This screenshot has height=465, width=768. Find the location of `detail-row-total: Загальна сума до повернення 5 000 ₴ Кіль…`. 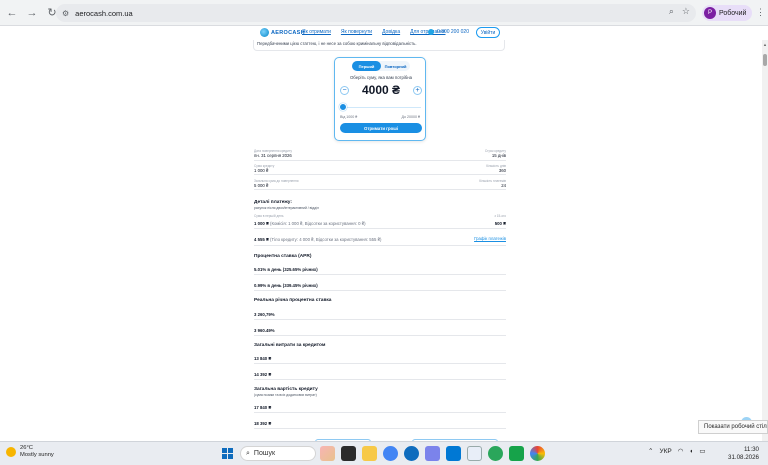

detail-row-total: Загальна сума до повернення 5 000 ₴ Кіль… is located at coordinates (380, 184).